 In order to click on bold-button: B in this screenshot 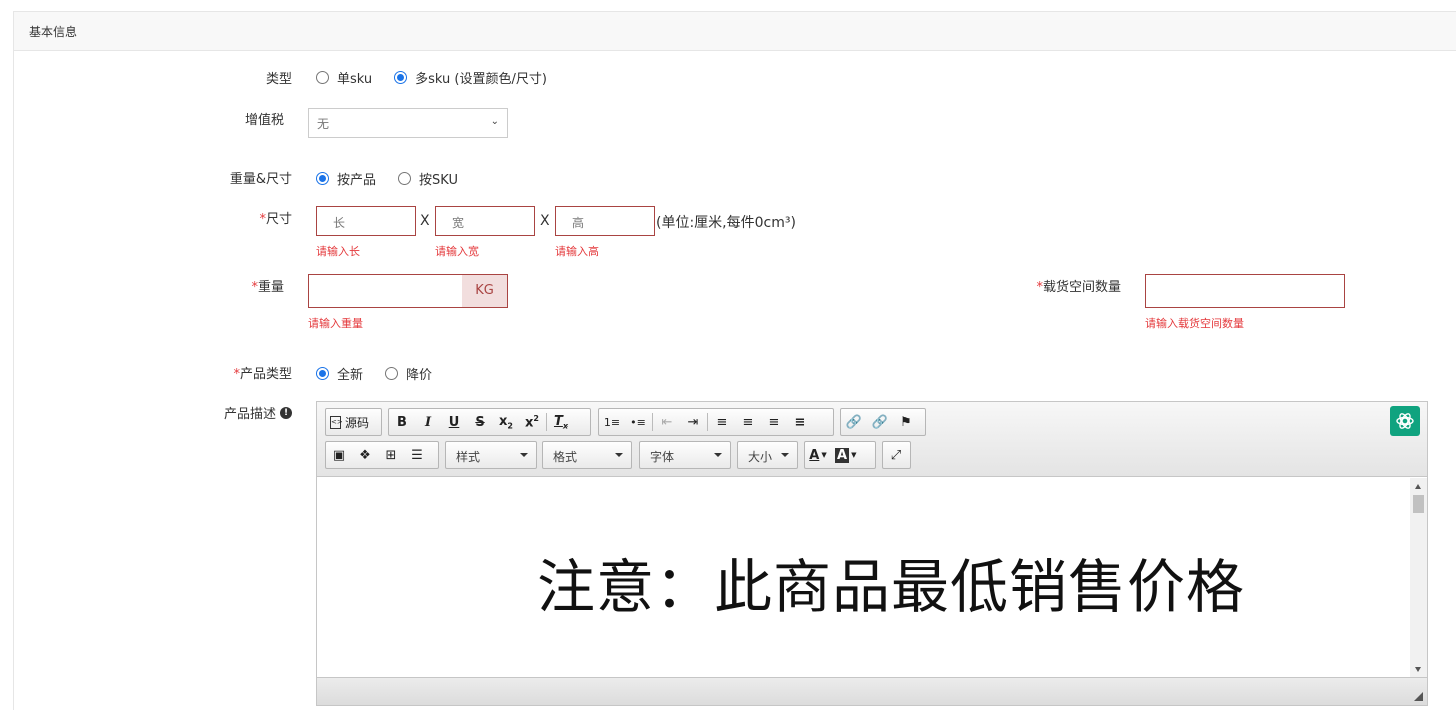, I will do `click(402, 422)`.